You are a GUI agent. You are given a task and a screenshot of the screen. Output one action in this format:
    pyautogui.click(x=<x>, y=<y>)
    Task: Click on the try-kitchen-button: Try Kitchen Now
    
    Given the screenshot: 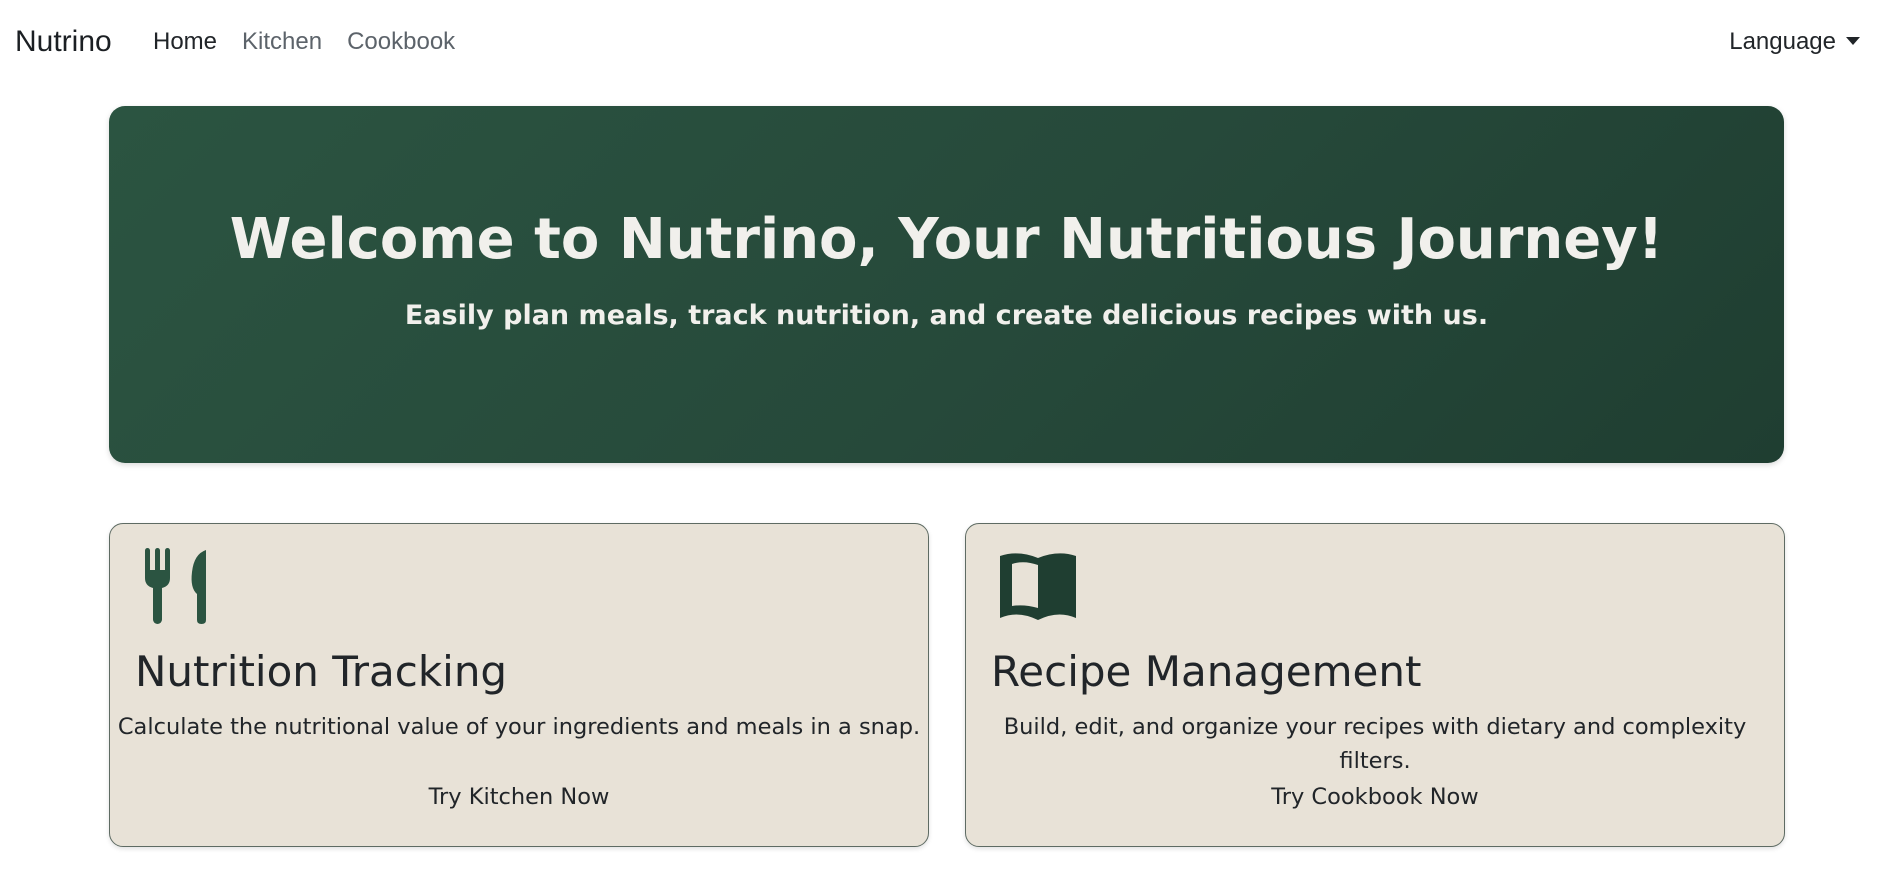 What is the action you would take?
    pyautogui.click(x=519, y=797)
    